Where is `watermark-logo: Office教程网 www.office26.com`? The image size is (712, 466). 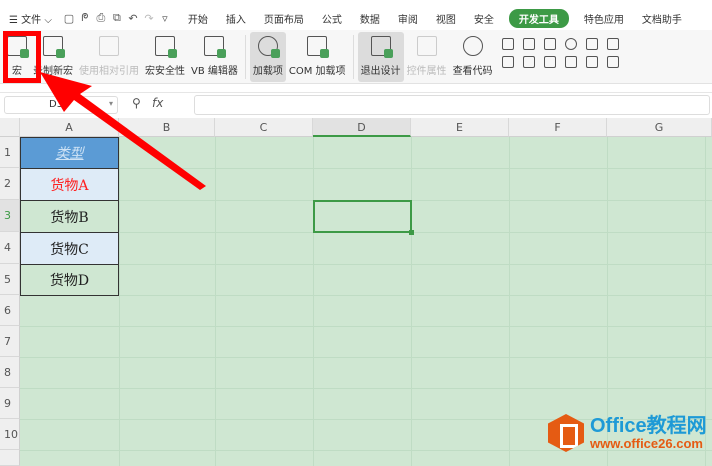
watermark-logo: Office教程网 www.office26.com is located at coordinates (627, 433).